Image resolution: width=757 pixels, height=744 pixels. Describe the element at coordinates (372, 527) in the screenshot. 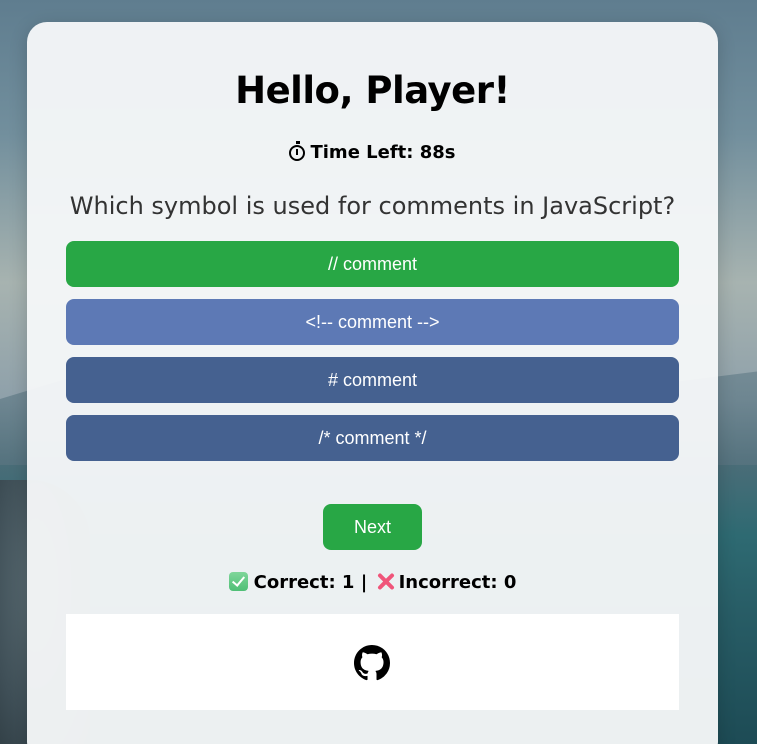

I see `next-button: Next` at that location.